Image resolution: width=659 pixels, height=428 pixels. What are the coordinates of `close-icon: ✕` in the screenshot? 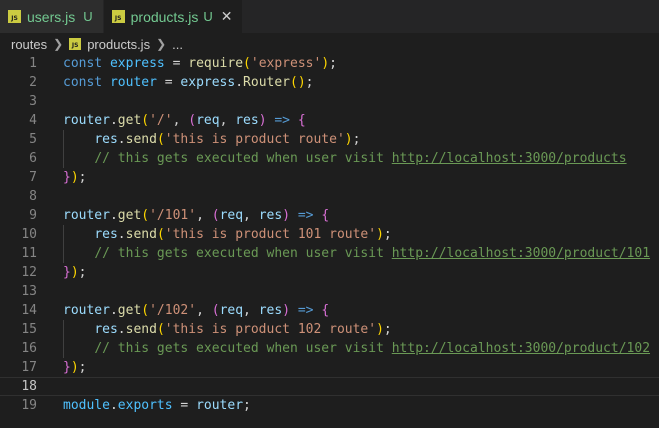 It's located at (227, 17).